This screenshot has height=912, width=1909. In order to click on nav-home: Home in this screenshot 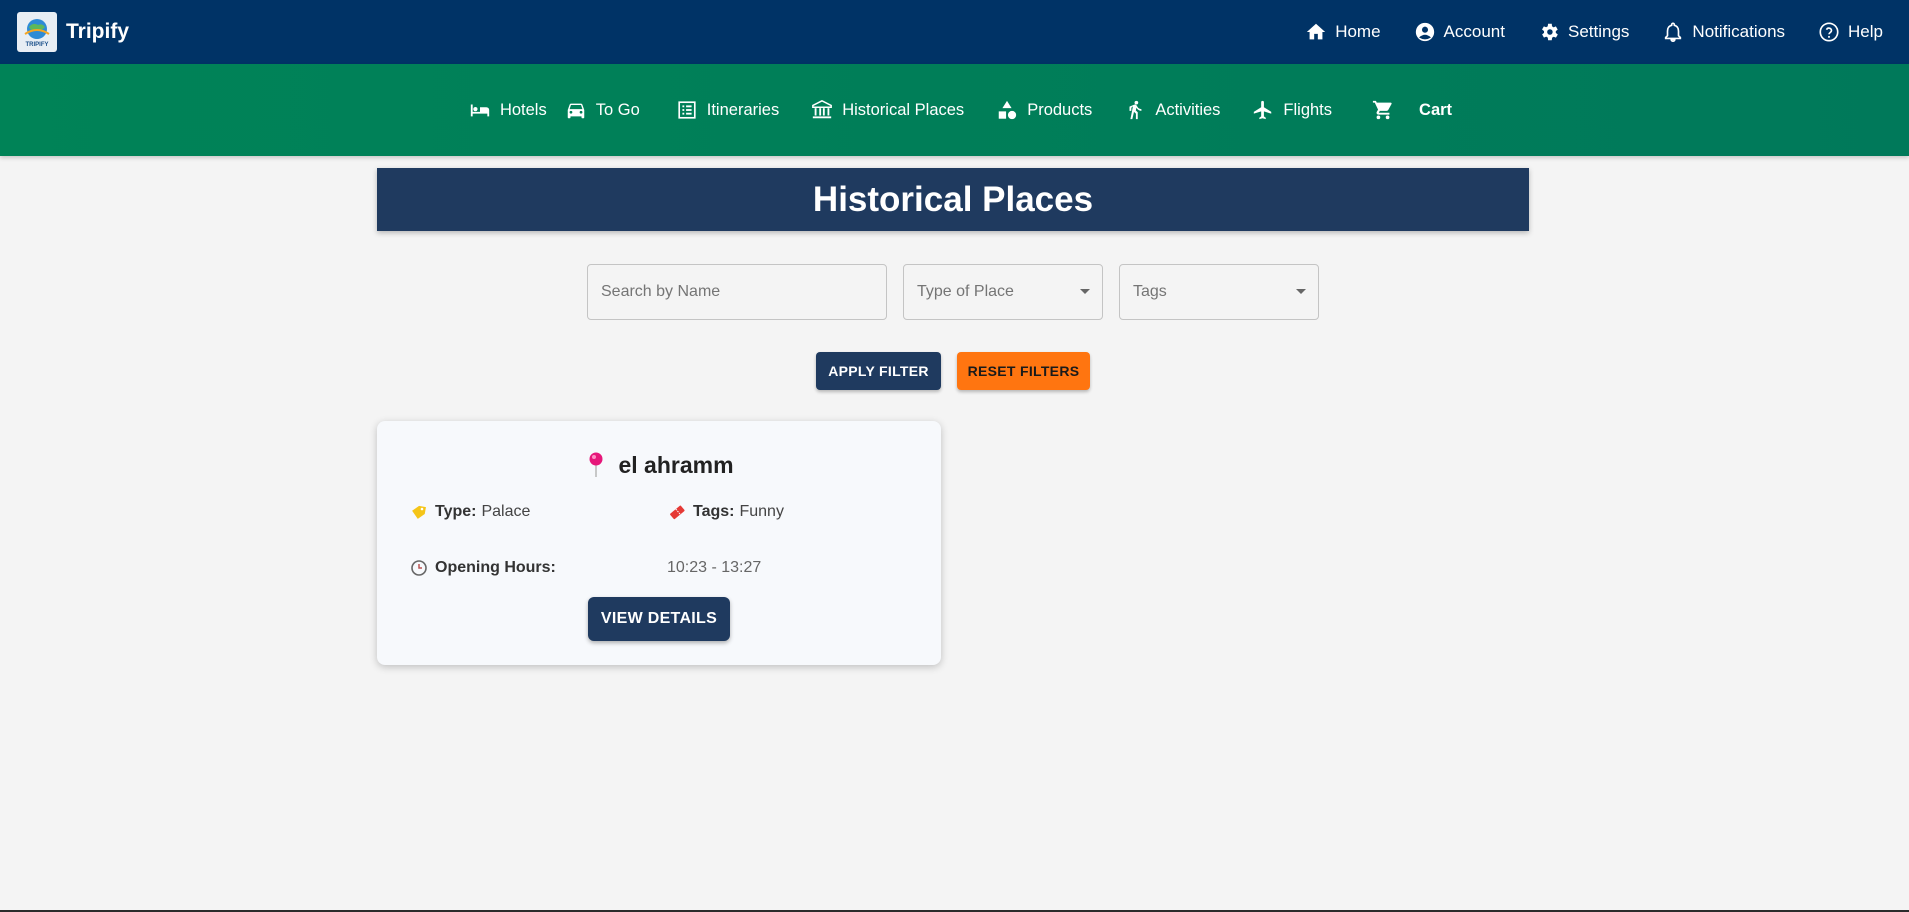, I will do `click(1343, 32)`.